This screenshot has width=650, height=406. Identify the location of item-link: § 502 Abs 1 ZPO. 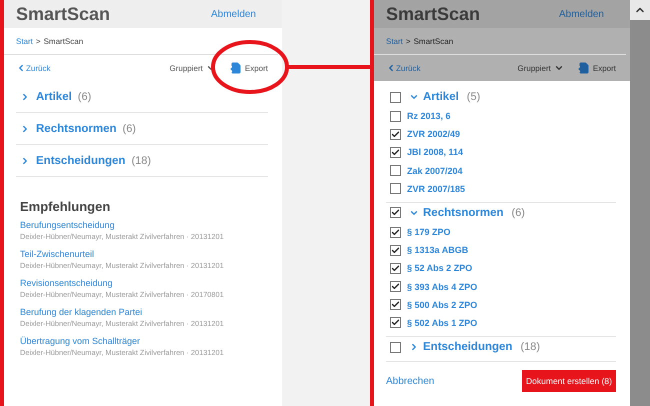
(442, 323).